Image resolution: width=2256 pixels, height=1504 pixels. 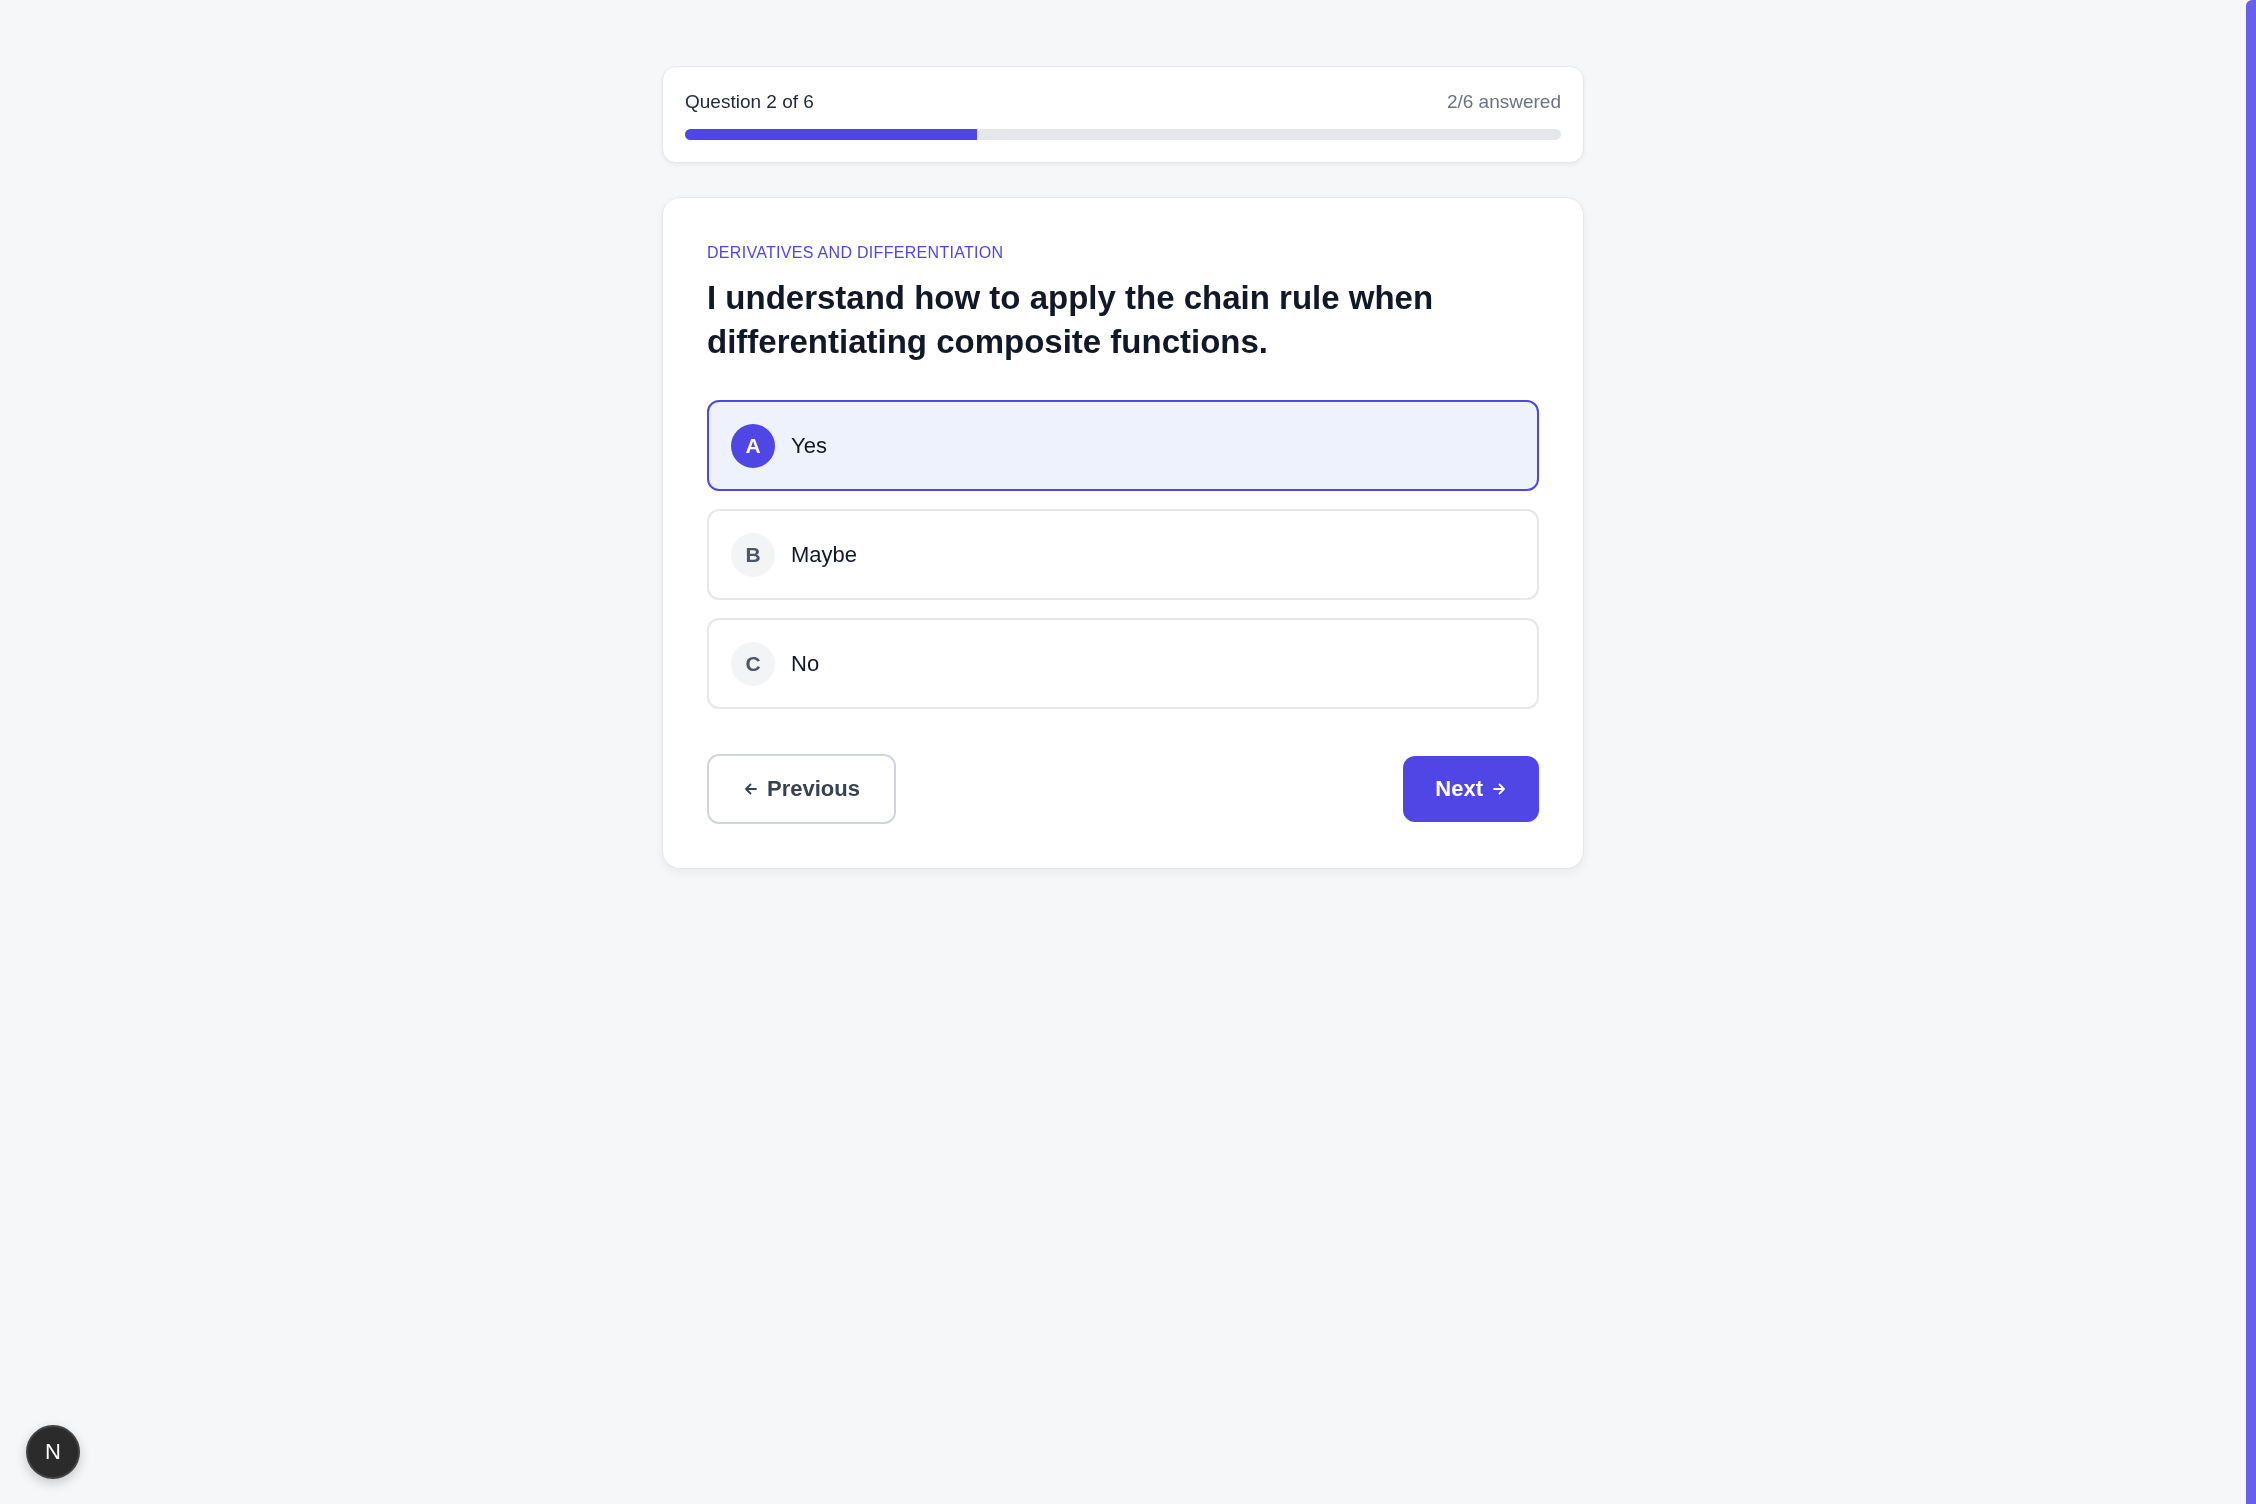 What do you see at coordinates (1503, 102) in the screenshot?
I see `answered-count: 2/6 answered` at bounding box center [1503, 102].